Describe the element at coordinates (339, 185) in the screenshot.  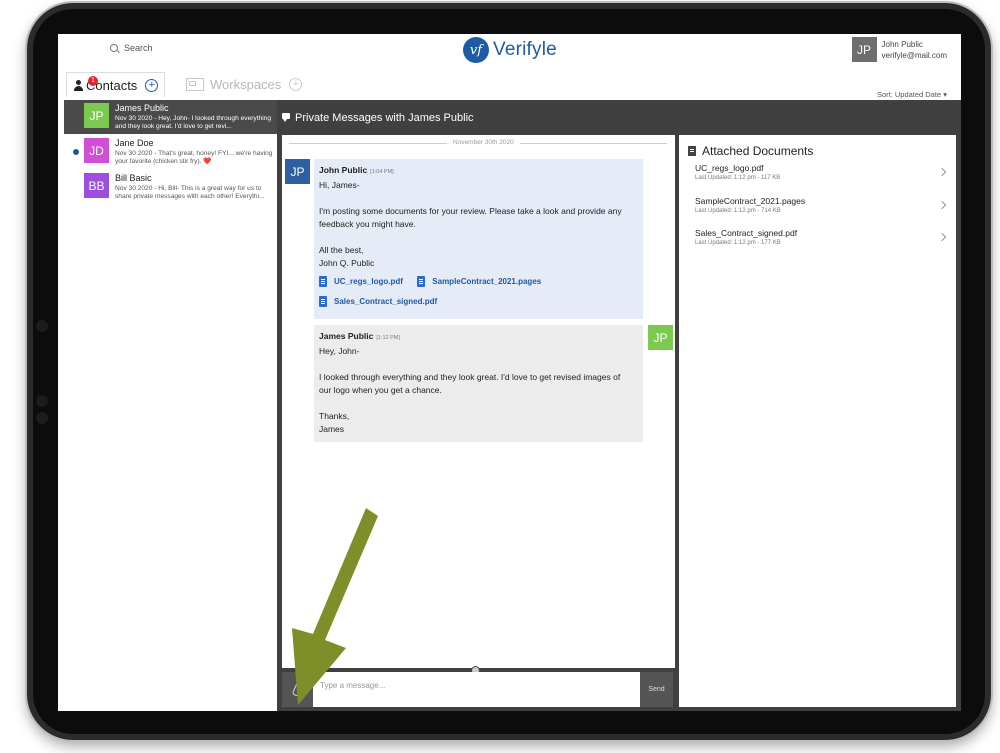
I see `message-line: Hi, James-` at that location.